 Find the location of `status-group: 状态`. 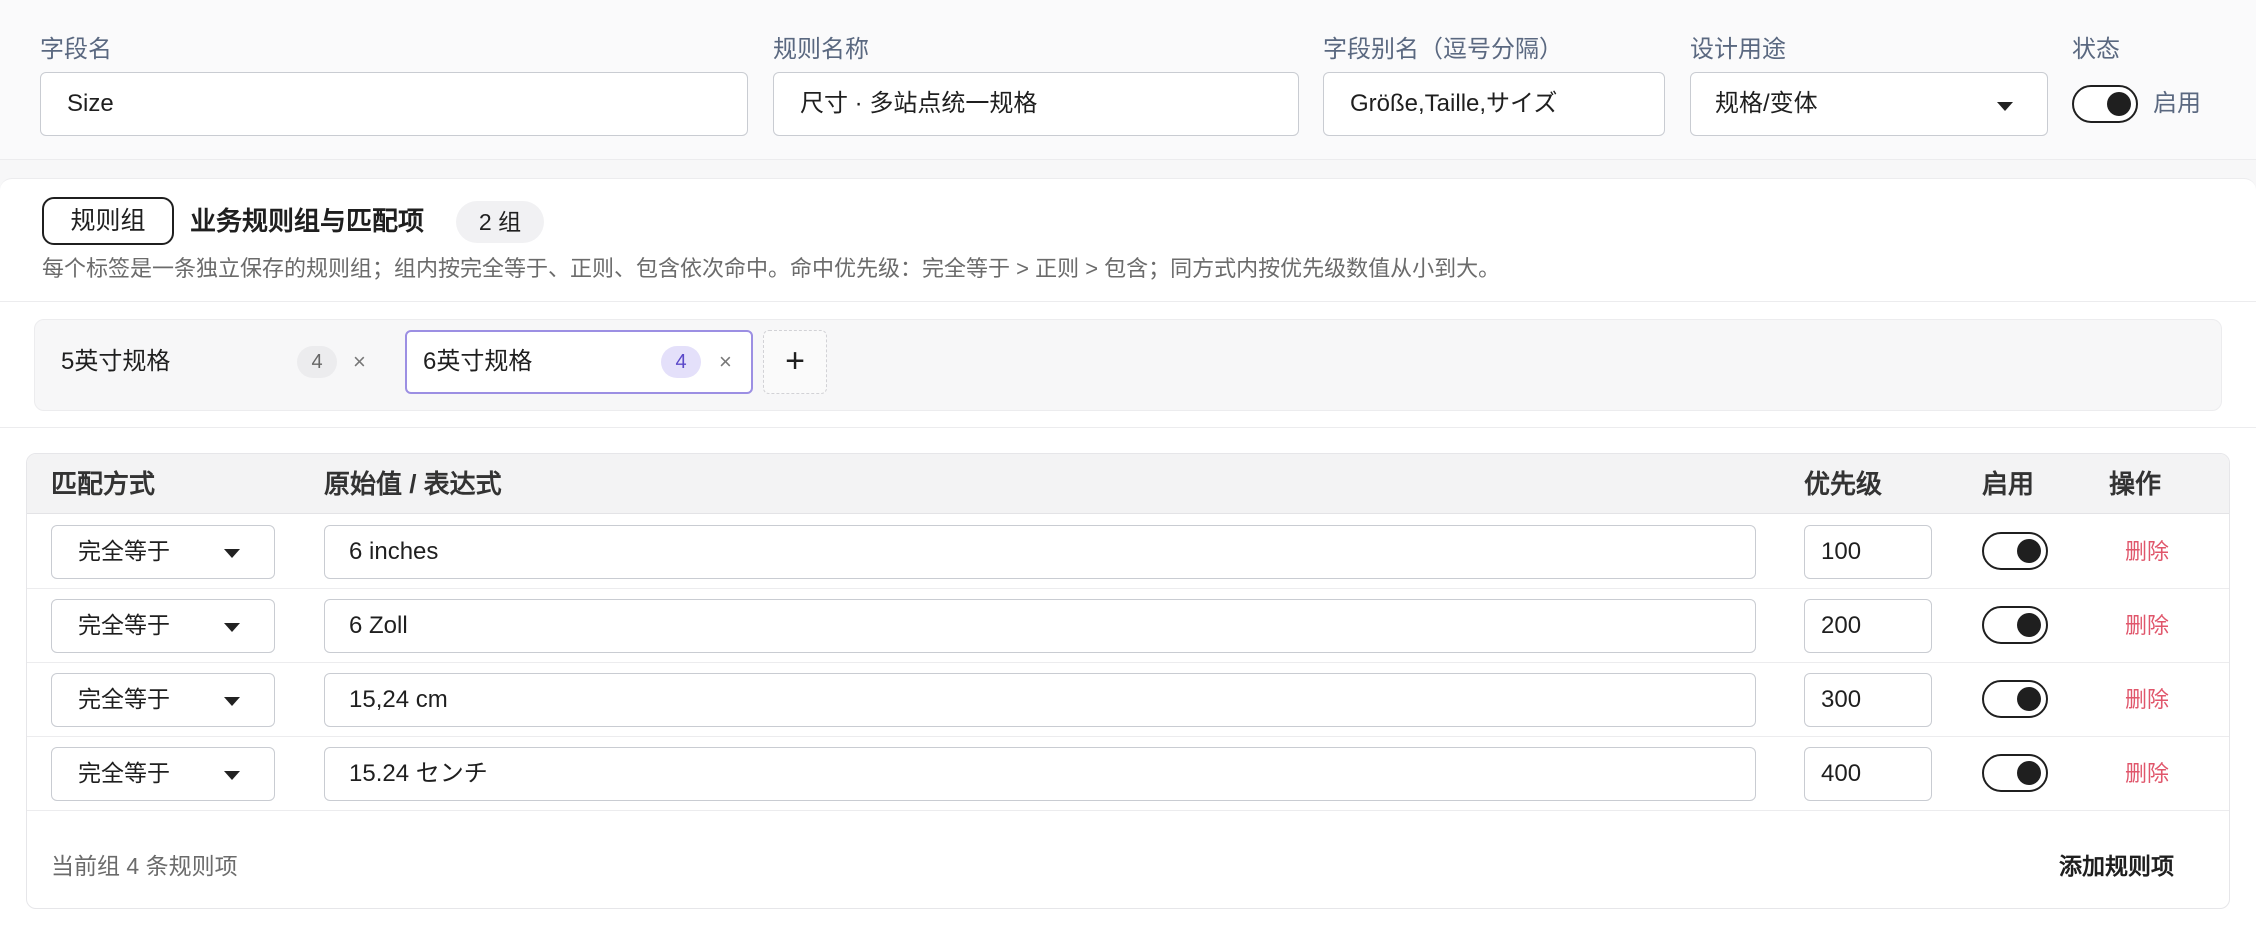

status-group: 状态 is located at coordinates (2096, 50).